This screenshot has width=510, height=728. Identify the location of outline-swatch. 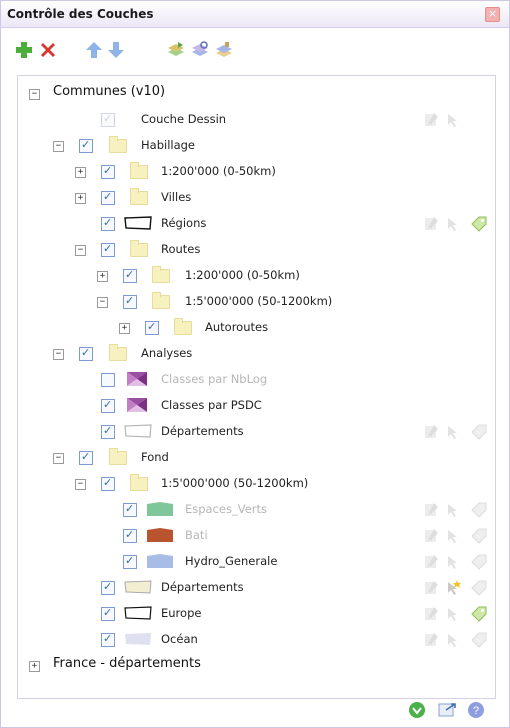
(138, 431).